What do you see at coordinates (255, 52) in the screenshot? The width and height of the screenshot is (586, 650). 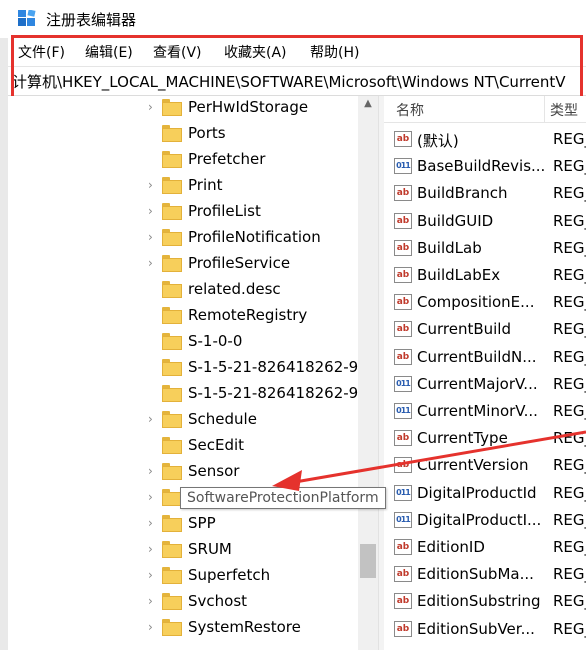 I see `menu-favorites: 收藏夹(A)` at bounding box center [255, 52].